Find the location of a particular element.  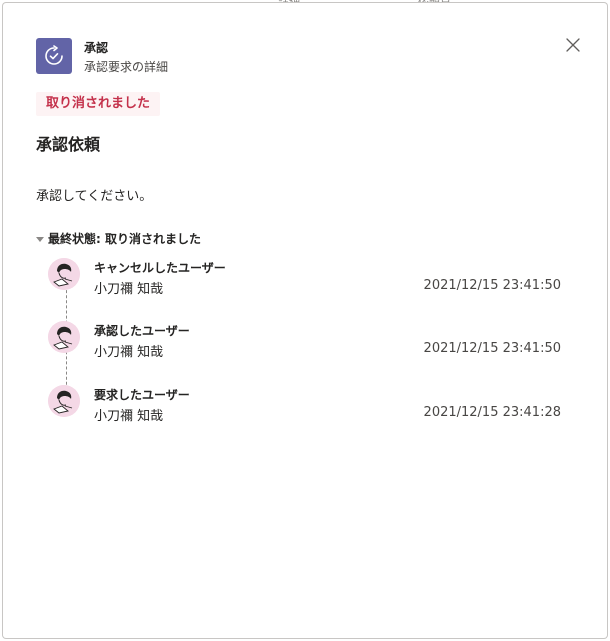

entry-role: キャンセルしたユーザー is located at coordinates (160, 268).